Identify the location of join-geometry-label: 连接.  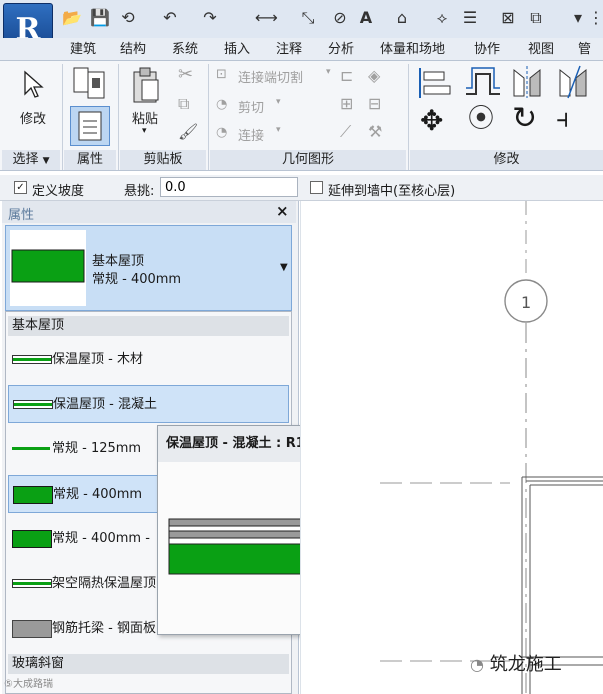
(251, 134).